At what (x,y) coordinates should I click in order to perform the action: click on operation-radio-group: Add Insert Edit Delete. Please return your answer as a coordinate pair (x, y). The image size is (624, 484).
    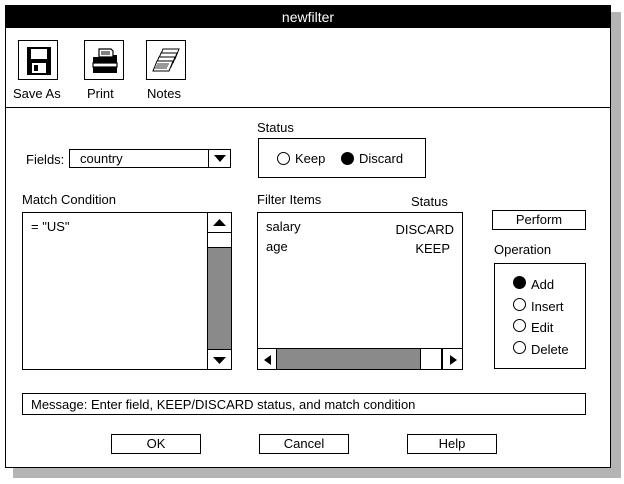
    Looking at the image, I should click on (540, 316).